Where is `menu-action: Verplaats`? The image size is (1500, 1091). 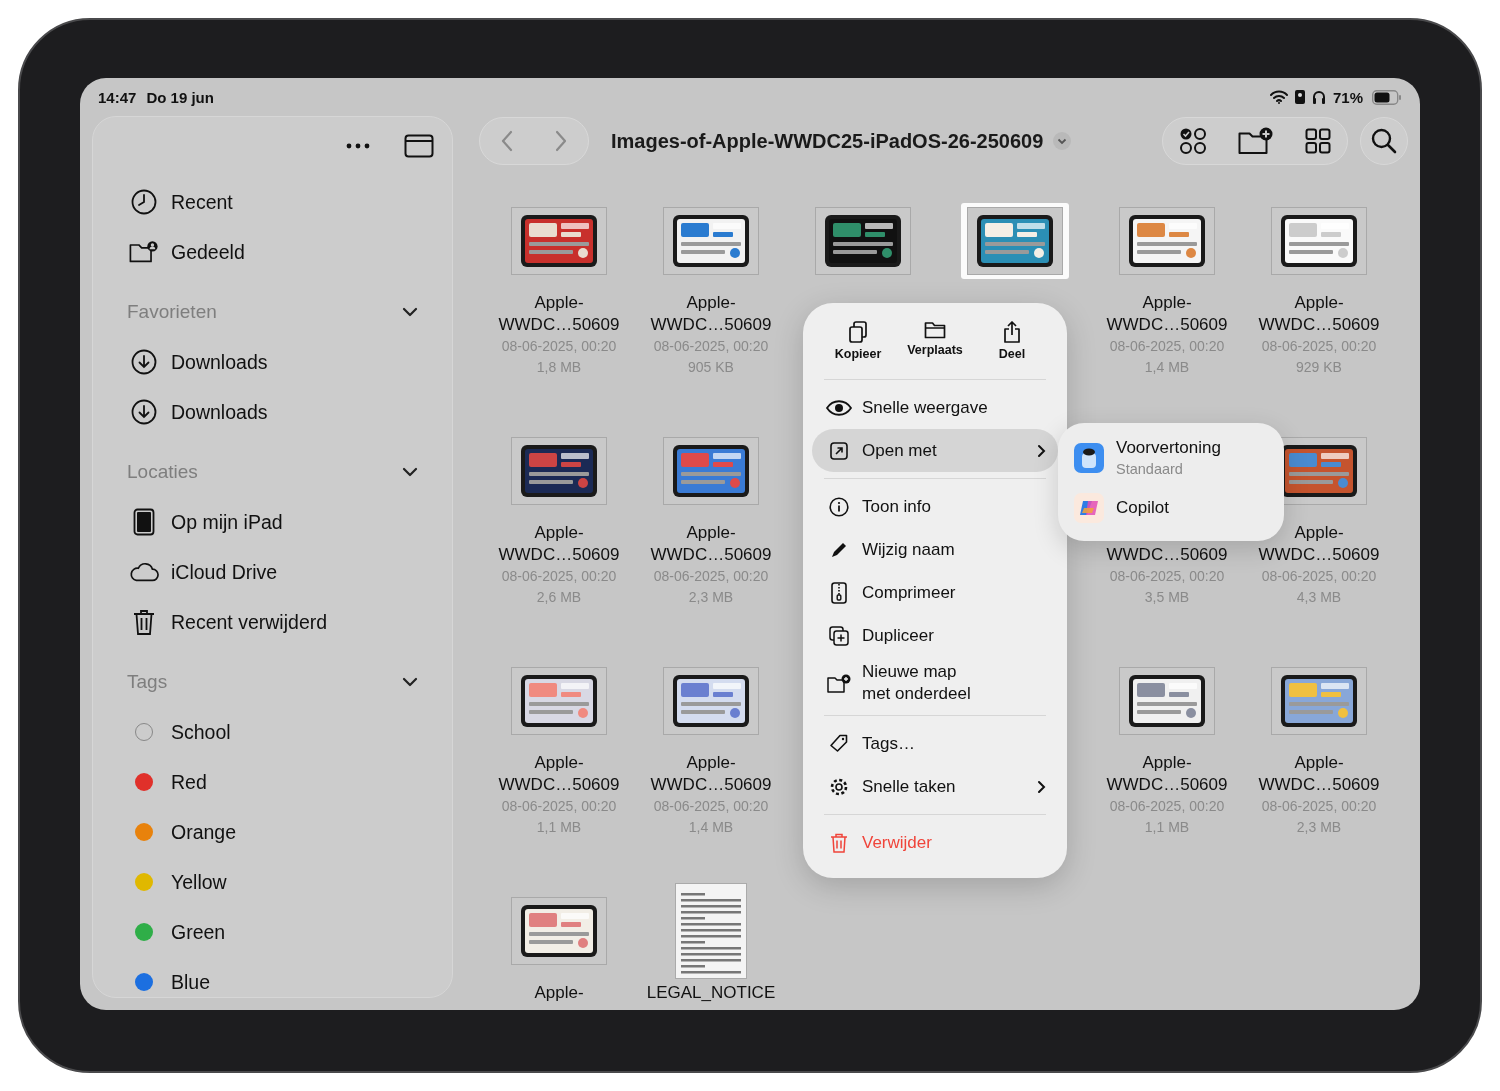 menu-action: Verplaats is located at coordinates (935, 341).